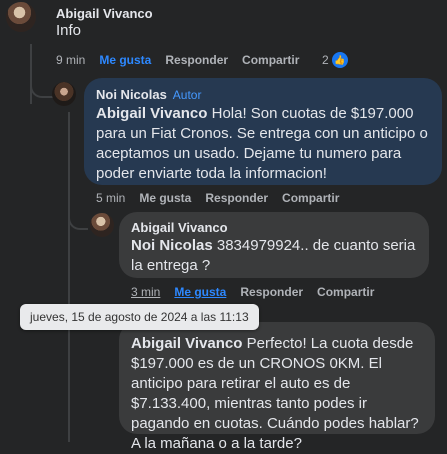 This screenshot has height=454, width=447. Describe the element at coordinates (69, 277) in the screenshot. I see `thread-line` at that location.